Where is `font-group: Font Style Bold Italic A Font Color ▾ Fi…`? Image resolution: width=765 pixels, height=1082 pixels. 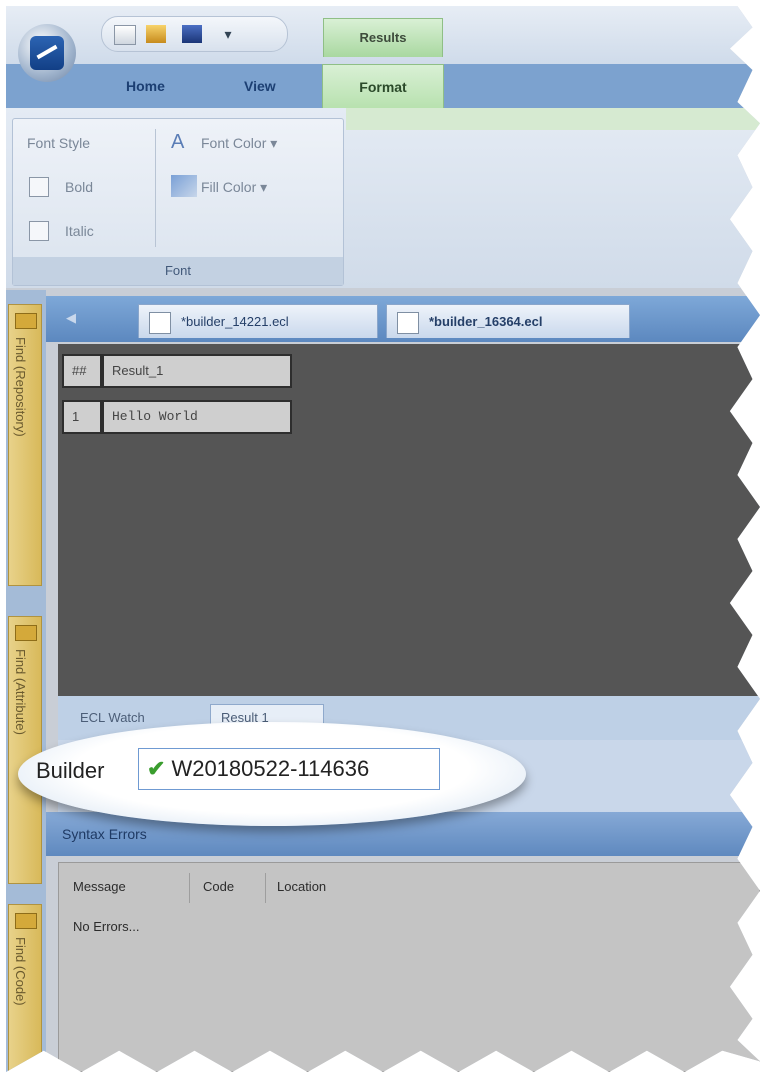 font-group: Font Style Bold Italic A Font Color ▾ Fi… is located at coordinates (178, 202).